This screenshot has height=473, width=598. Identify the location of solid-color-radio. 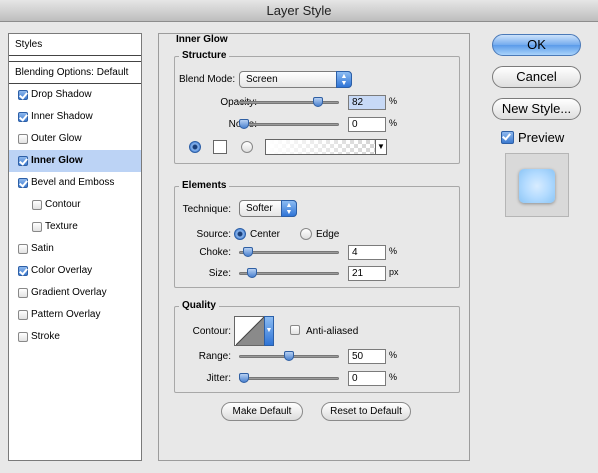
(195, 147).